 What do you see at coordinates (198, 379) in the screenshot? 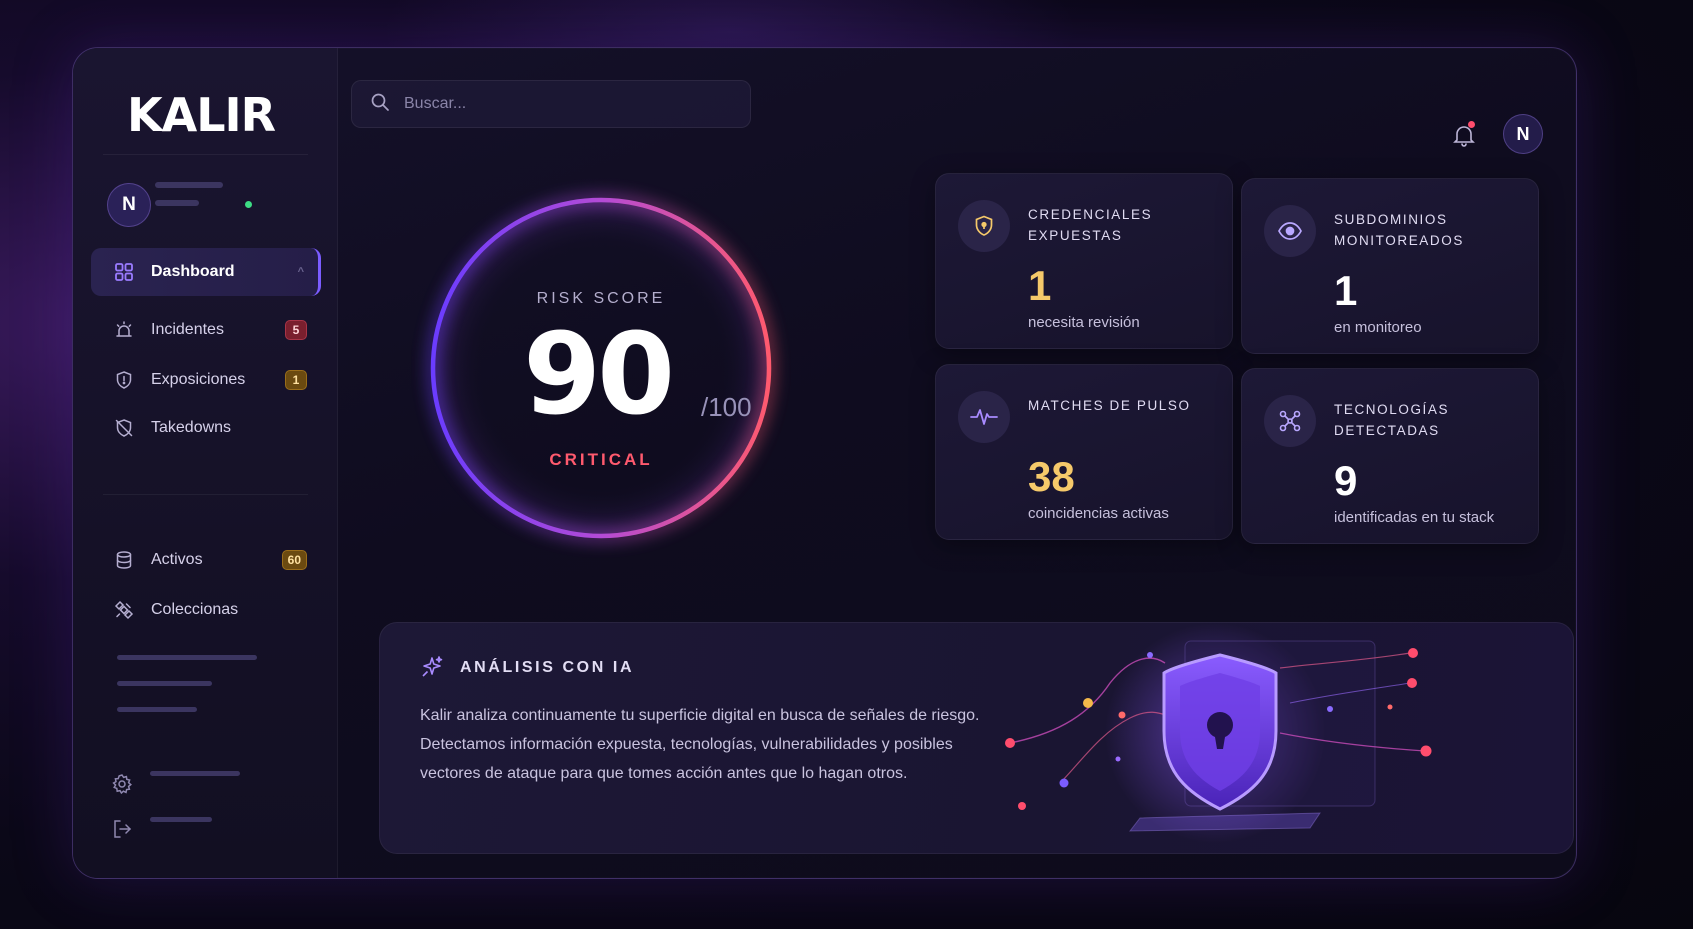
I see `sidebar-item-label: Exposiciones` at bounding box center [198, 379].